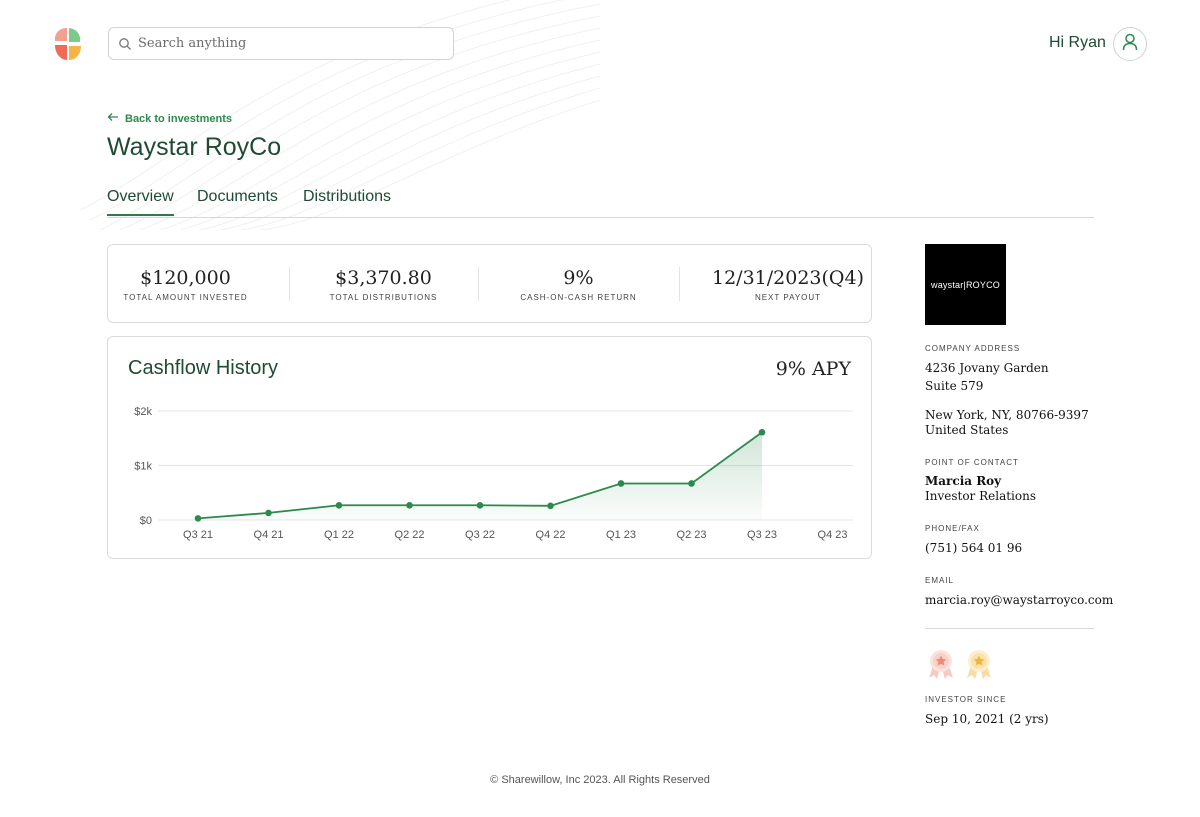 This screenshot has height=817, width=1200. What do you see at coordinates (1007, 415) in the screenshot?
I see `address-line-3: New York, NY, 80766-9397` at bounding box center [1007, 415].